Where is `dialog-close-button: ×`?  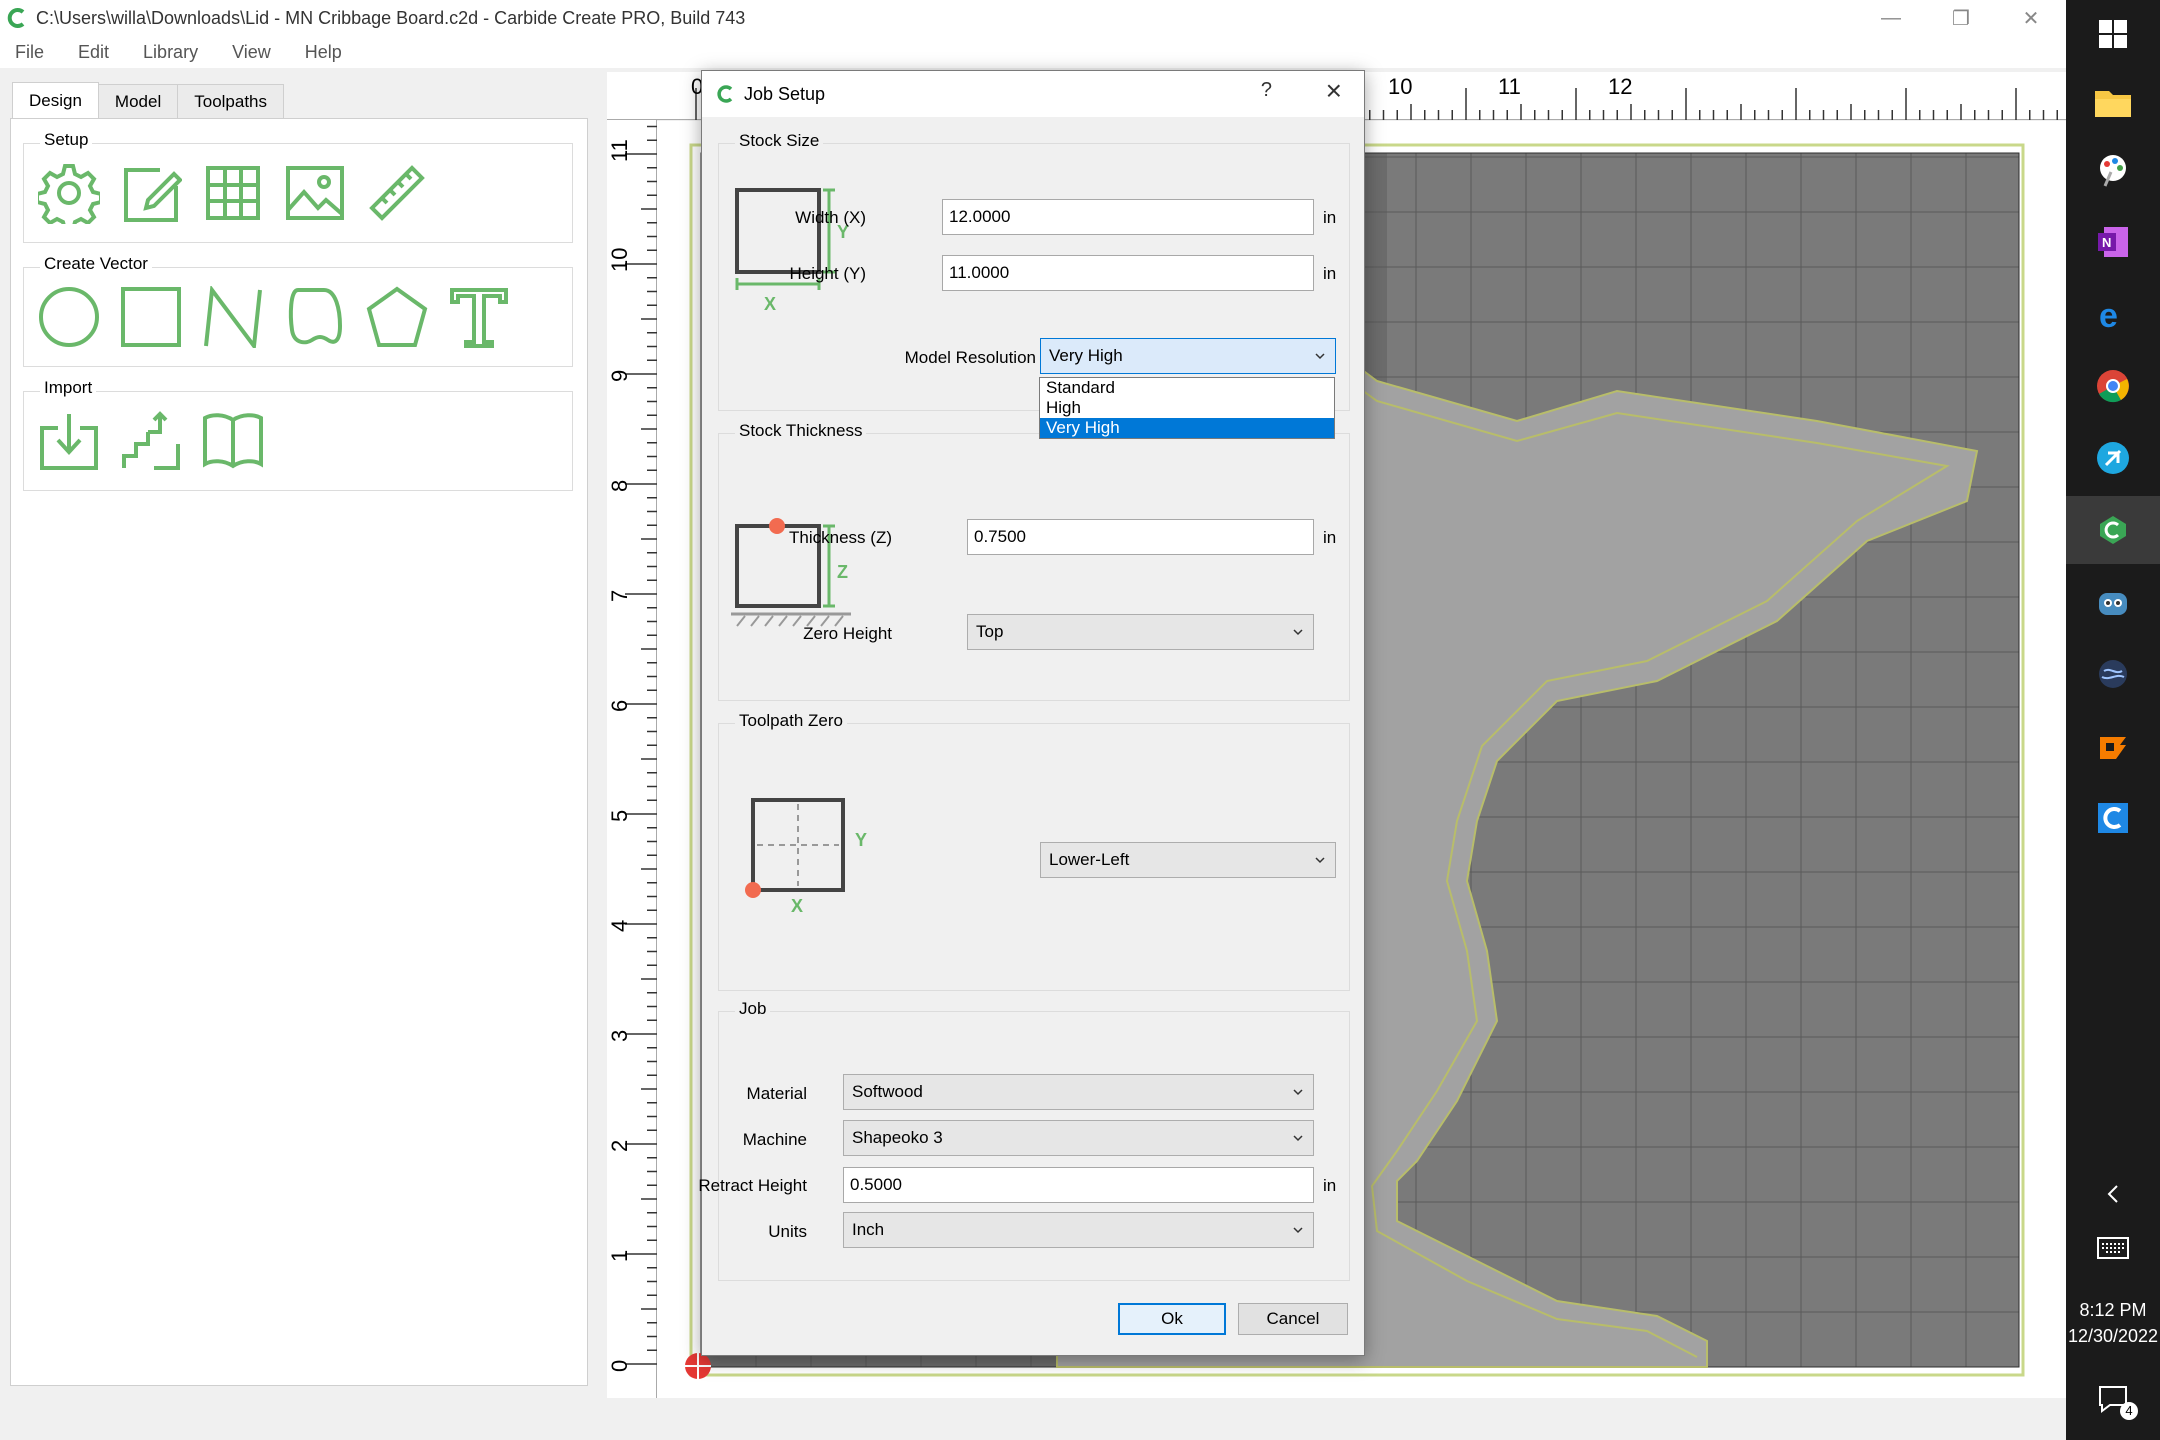 dialog-close-button: × is located at coordinates (1334, 91).